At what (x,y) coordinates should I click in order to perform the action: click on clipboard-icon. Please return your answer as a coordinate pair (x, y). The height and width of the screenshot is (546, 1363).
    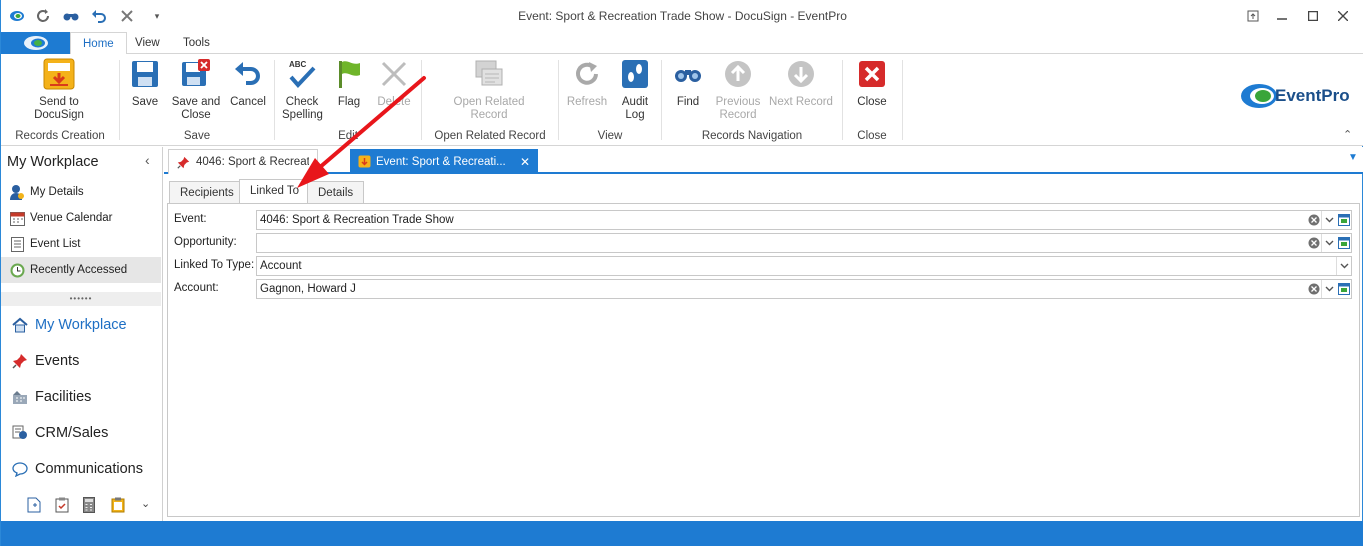
    Looking at the image, I should click on (119, 505).